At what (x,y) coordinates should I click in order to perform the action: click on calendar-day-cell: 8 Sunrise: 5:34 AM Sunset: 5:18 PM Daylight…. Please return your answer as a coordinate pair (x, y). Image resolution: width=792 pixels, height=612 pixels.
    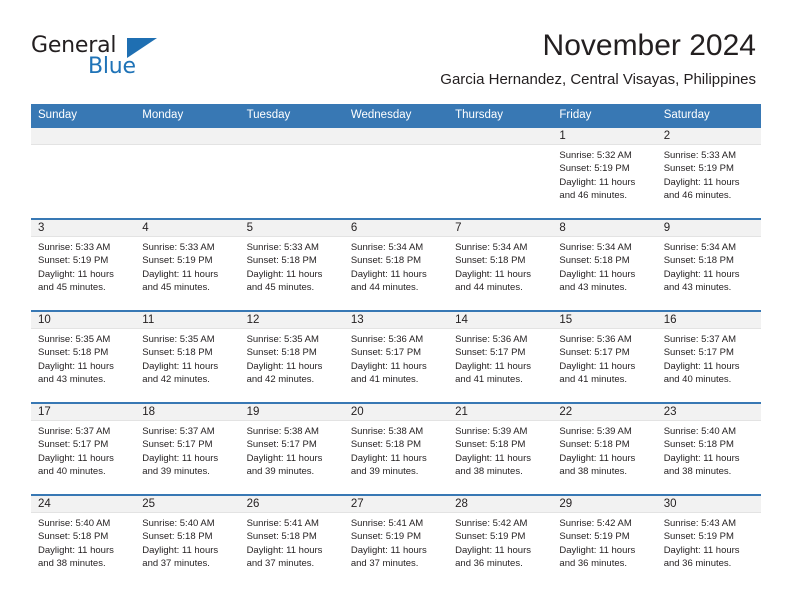
    Looking at the image, I should click on (604, 264).